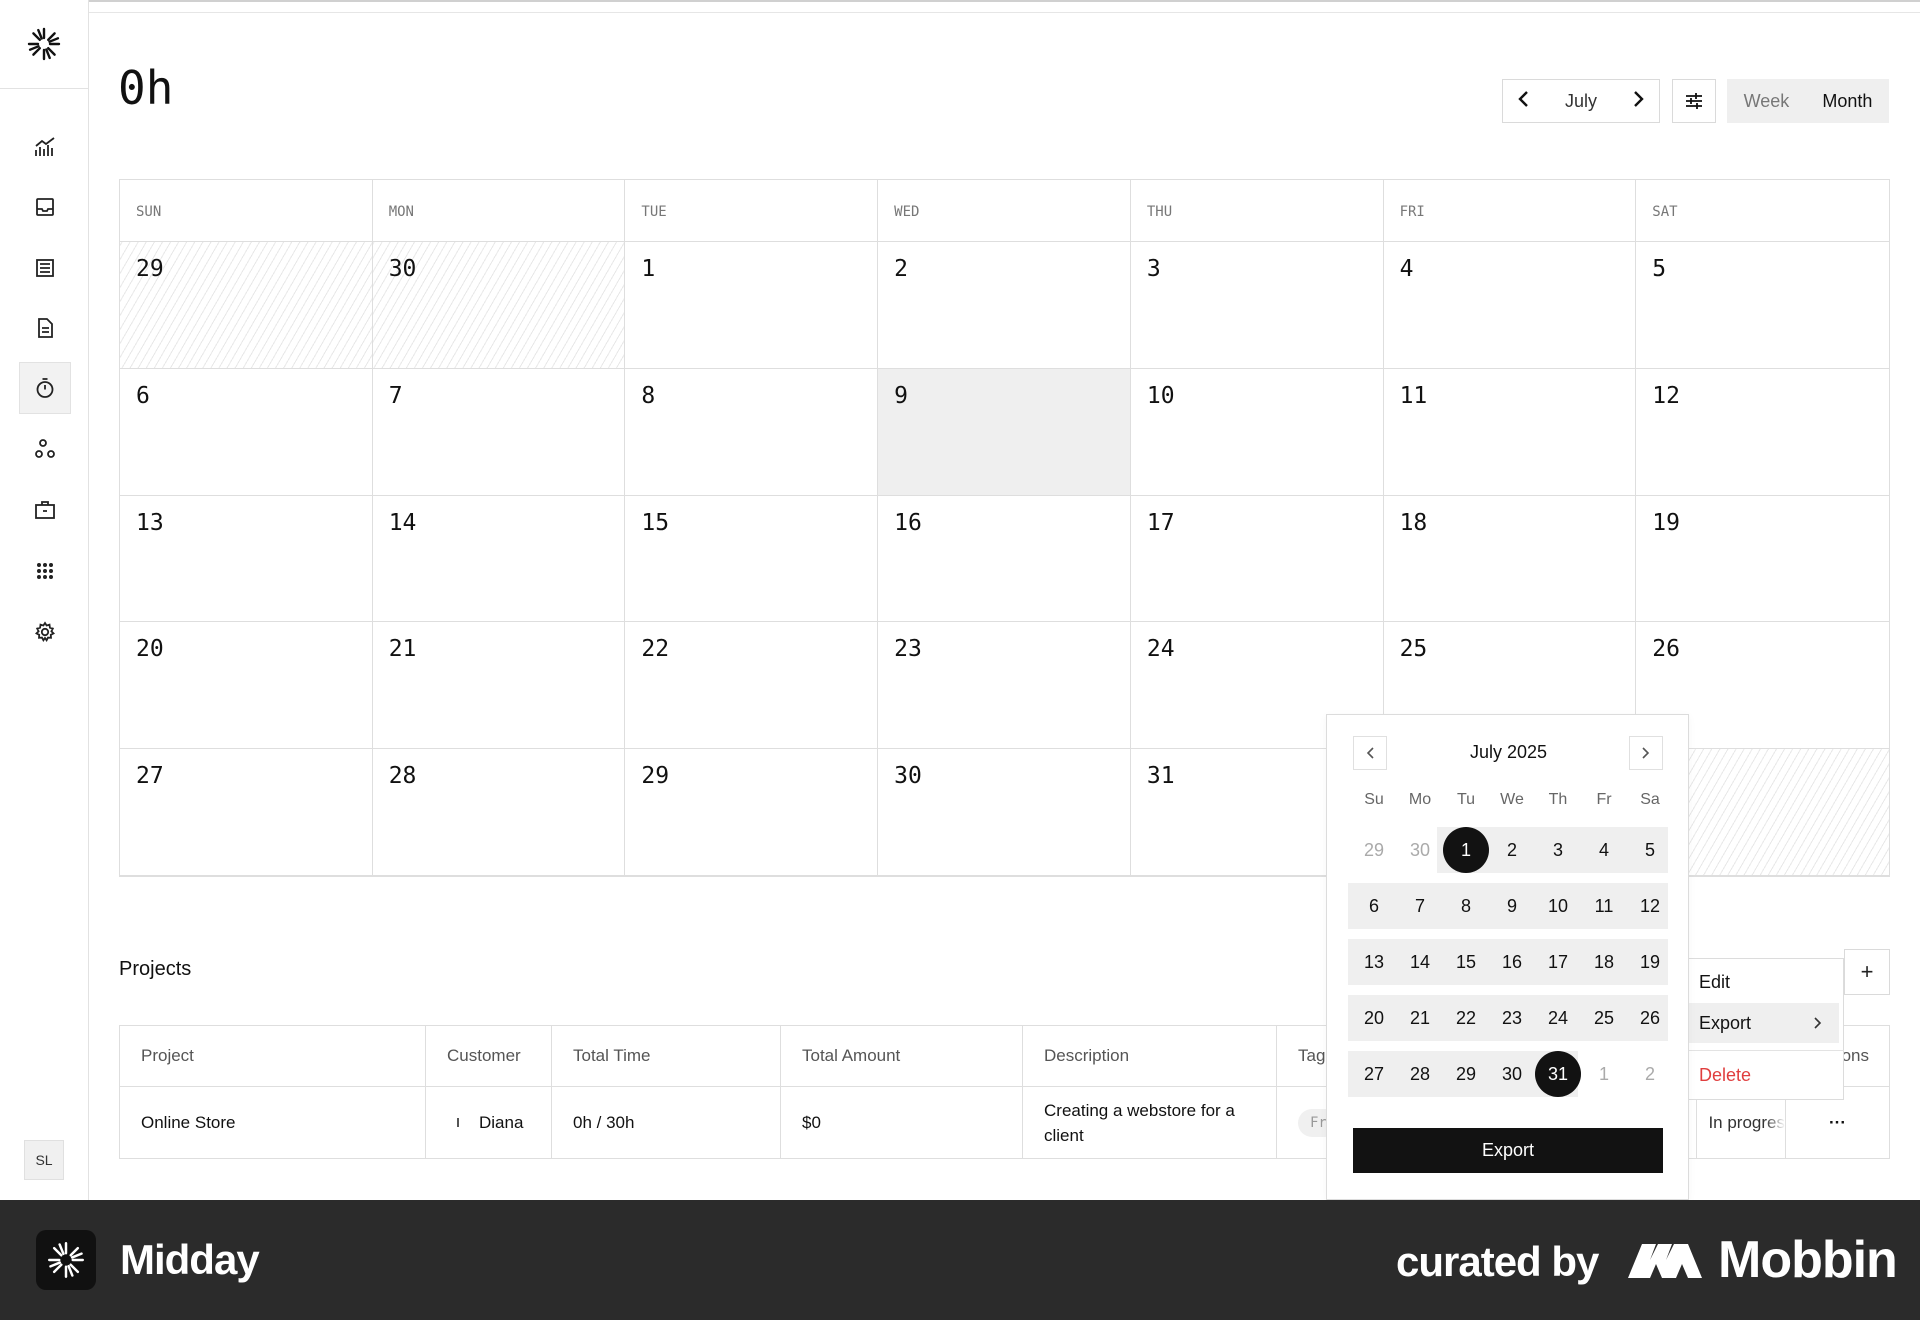 The height and width of the screenshot is (1320, 1920). What do you see at coordinates (1558, 962) in the screenshot?
I see `picker-day: 17` at bounding box center [1558, 962].